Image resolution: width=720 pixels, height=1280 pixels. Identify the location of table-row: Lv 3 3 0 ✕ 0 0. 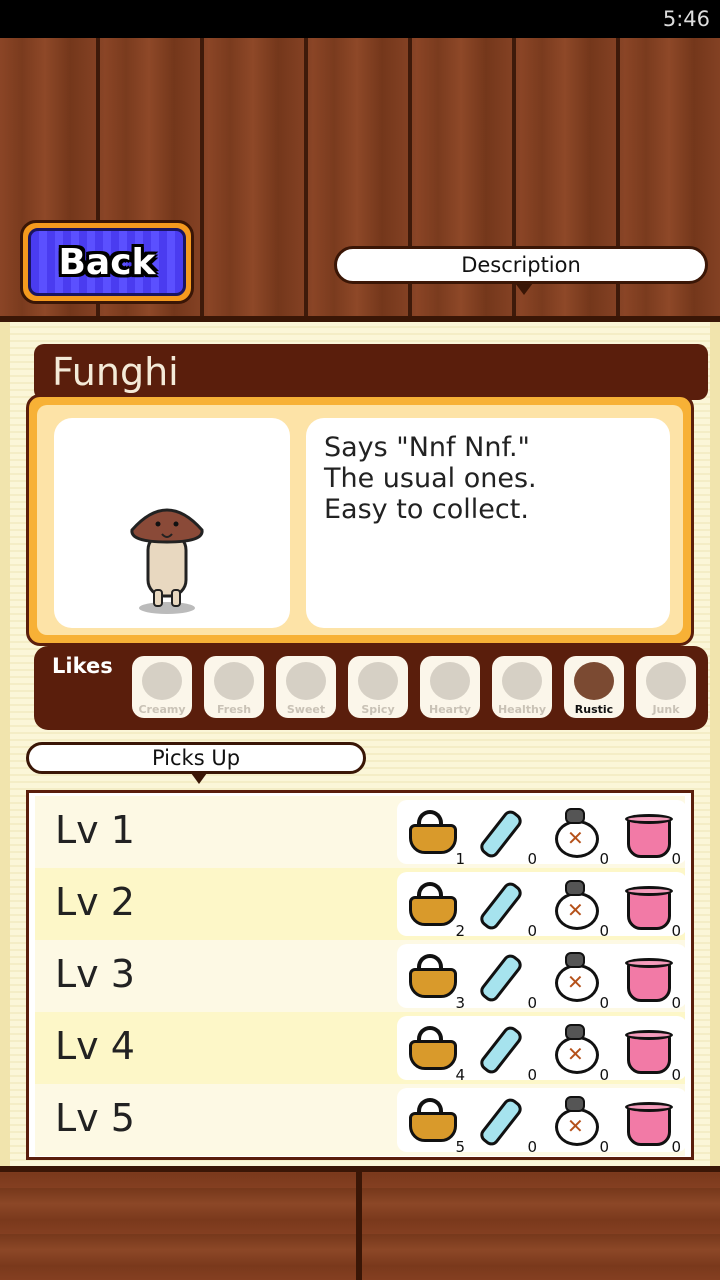
(361, 976).